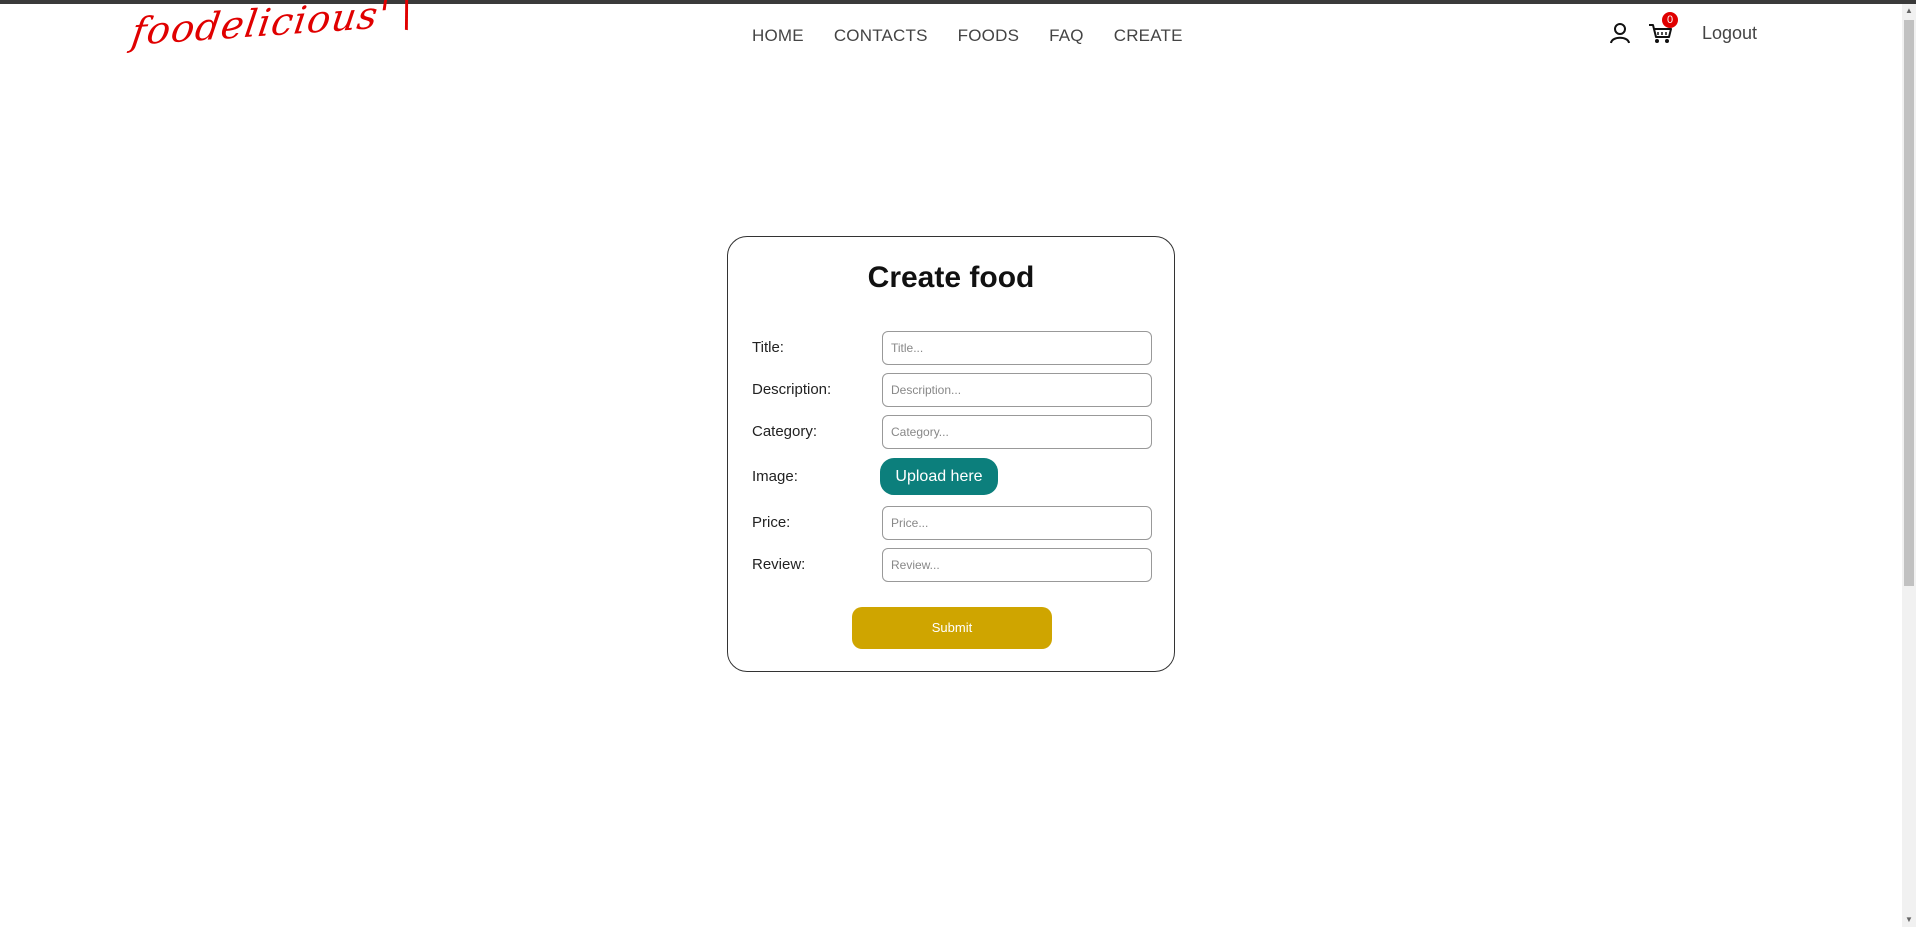 The height and width of the screenshot is (927, 1916). I want to click on nav-create: CREATE, so click(1148, 36).